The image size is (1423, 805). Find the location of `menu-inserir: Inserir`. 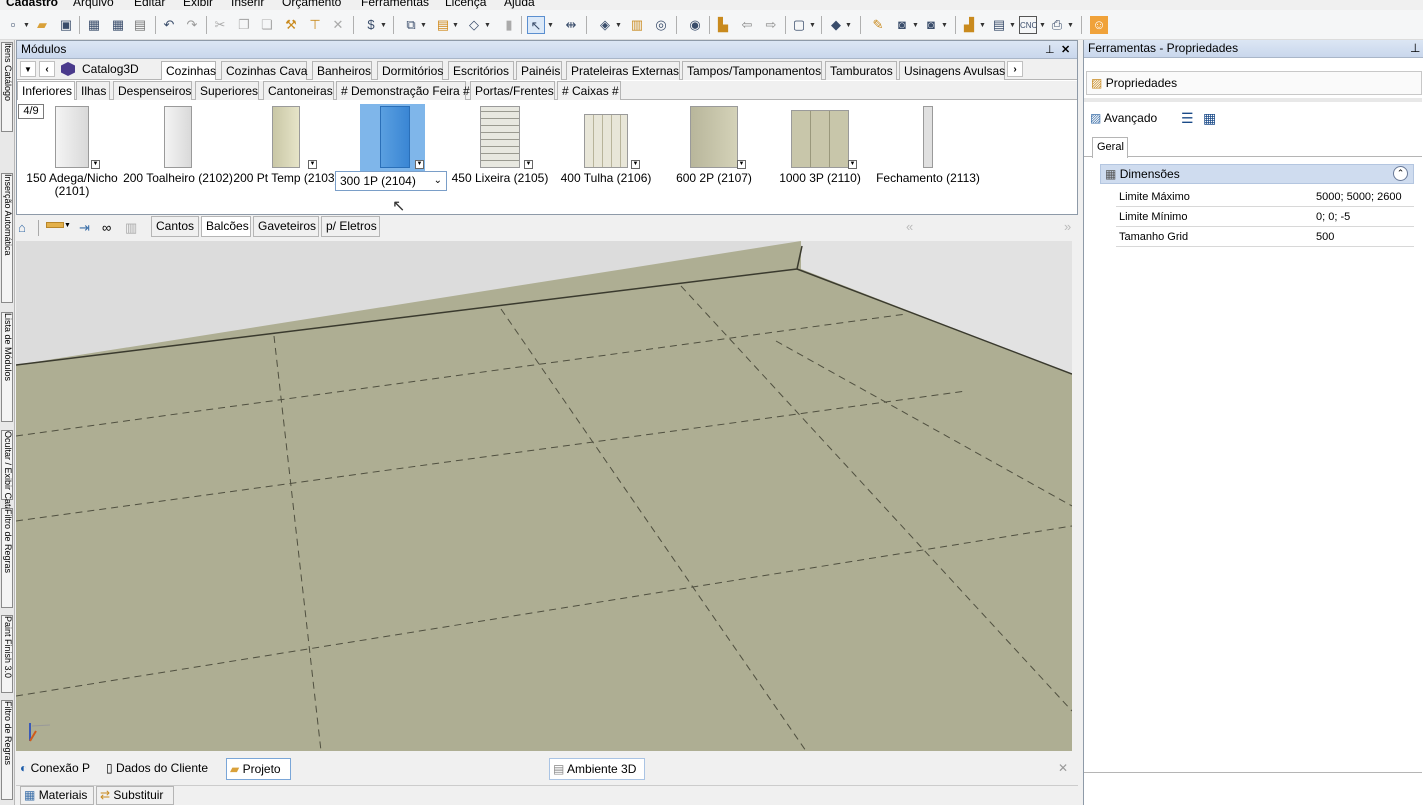

menu-inserir: Inserir is located at coordinates (247, 4).